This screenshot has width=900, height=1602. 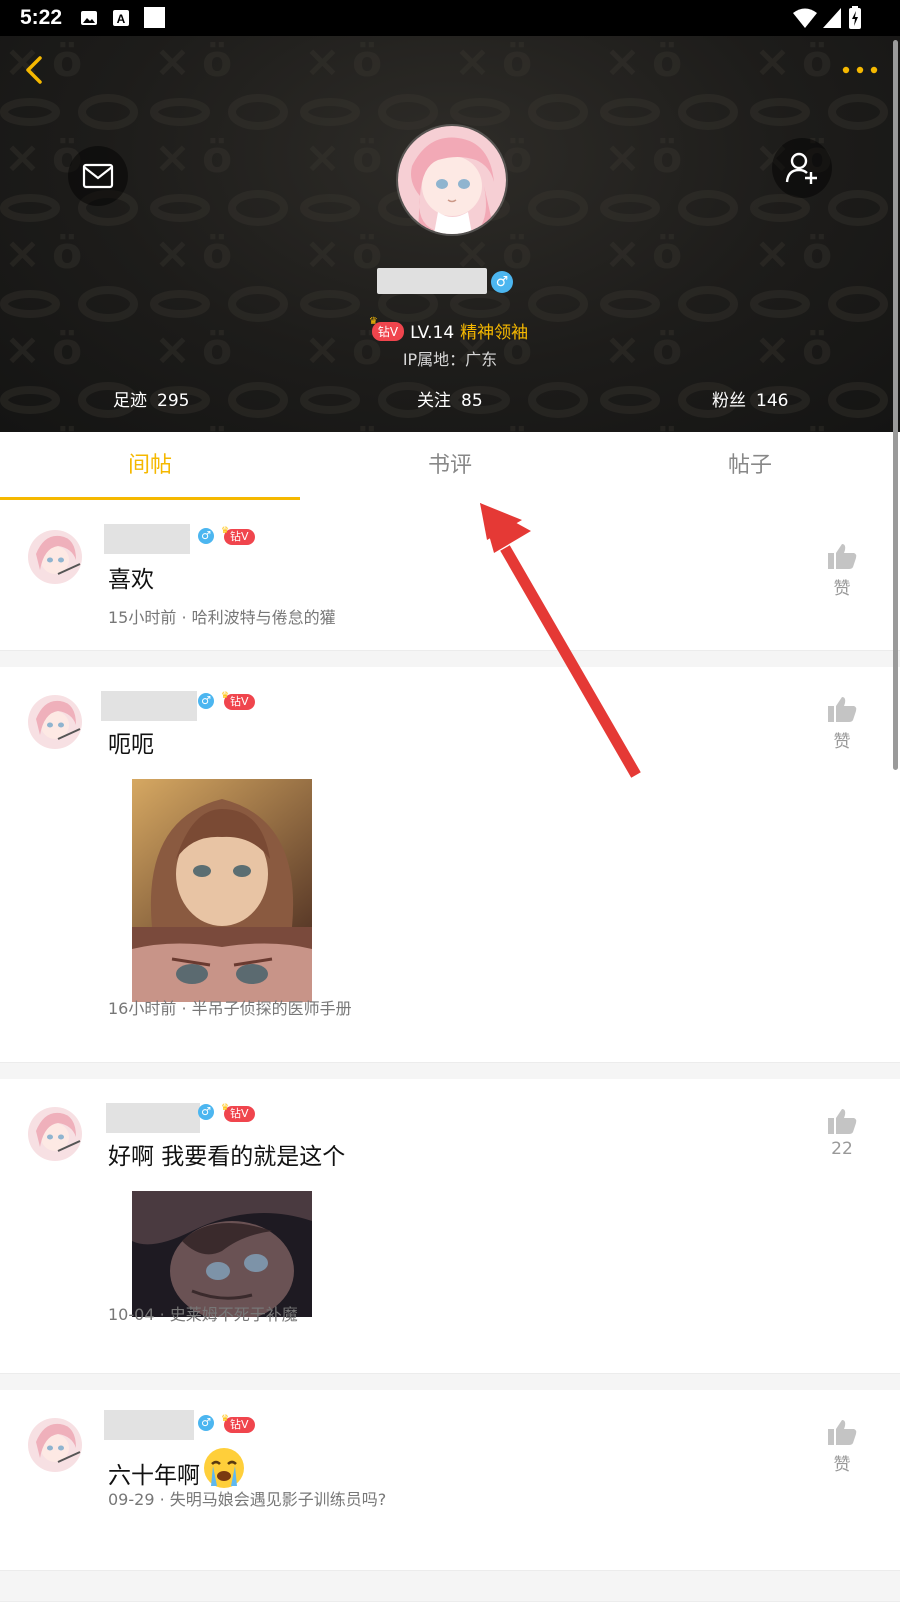 What do you see at coordinates (222, 616) in the screenshot?
I see `comment-meta: 15小时前 · 哈利波特与倦怠的獾` at bounding box center [222, 616].